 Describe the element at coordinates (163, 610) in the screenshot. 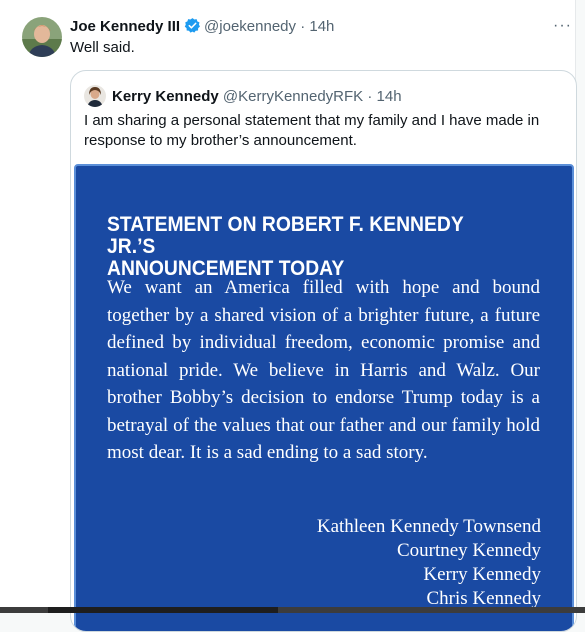

I see `taskbar-segment` at that location.